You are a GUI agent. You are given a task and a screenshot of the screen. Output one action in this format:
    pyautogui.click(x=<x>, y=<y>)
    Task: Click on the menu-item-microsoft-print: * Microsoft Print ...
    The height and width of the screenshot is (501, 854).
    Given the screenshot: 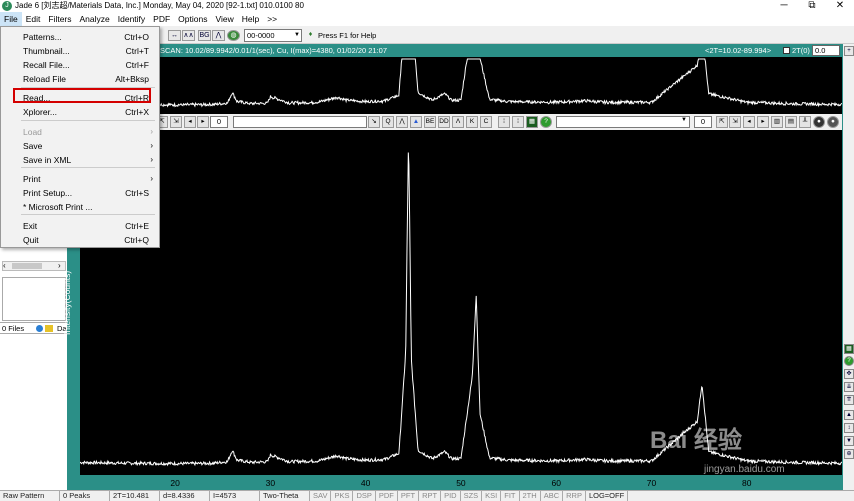 What is the action you would take?
    pyautogui.click(x=80, y=207)
    